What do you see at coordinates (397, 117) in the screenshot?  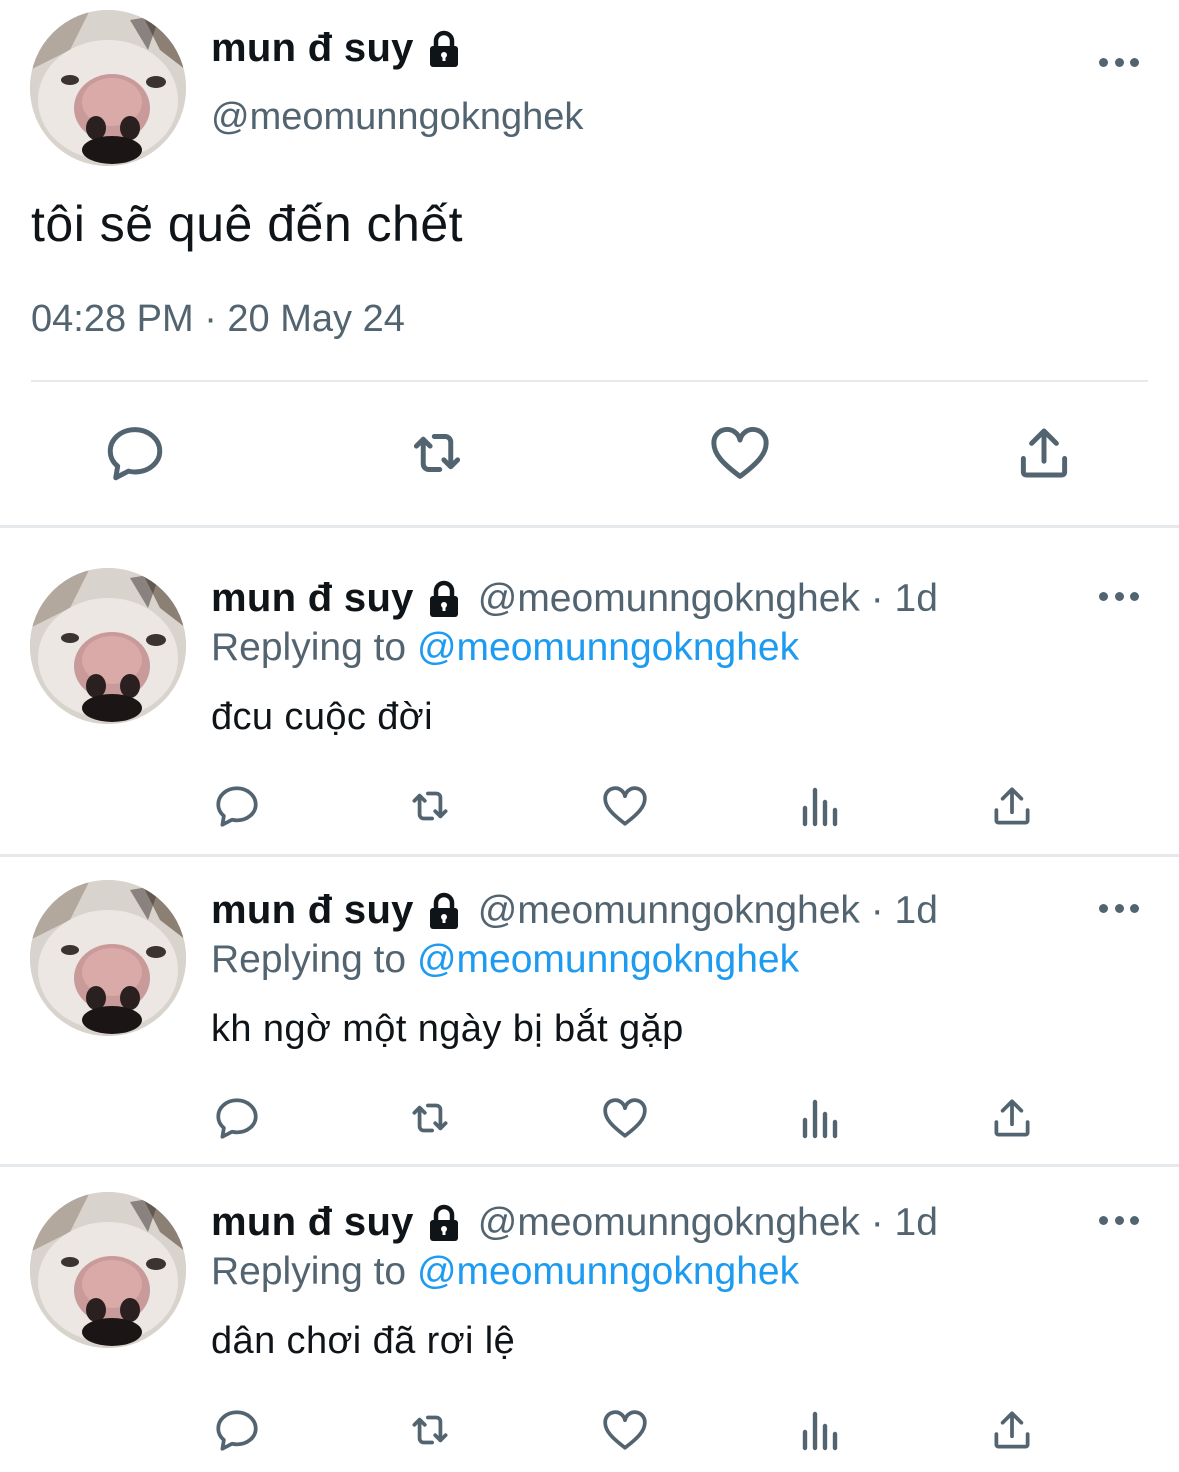 I see `author-handle: @meomunngoknghek` at bounding box center [397, 117].